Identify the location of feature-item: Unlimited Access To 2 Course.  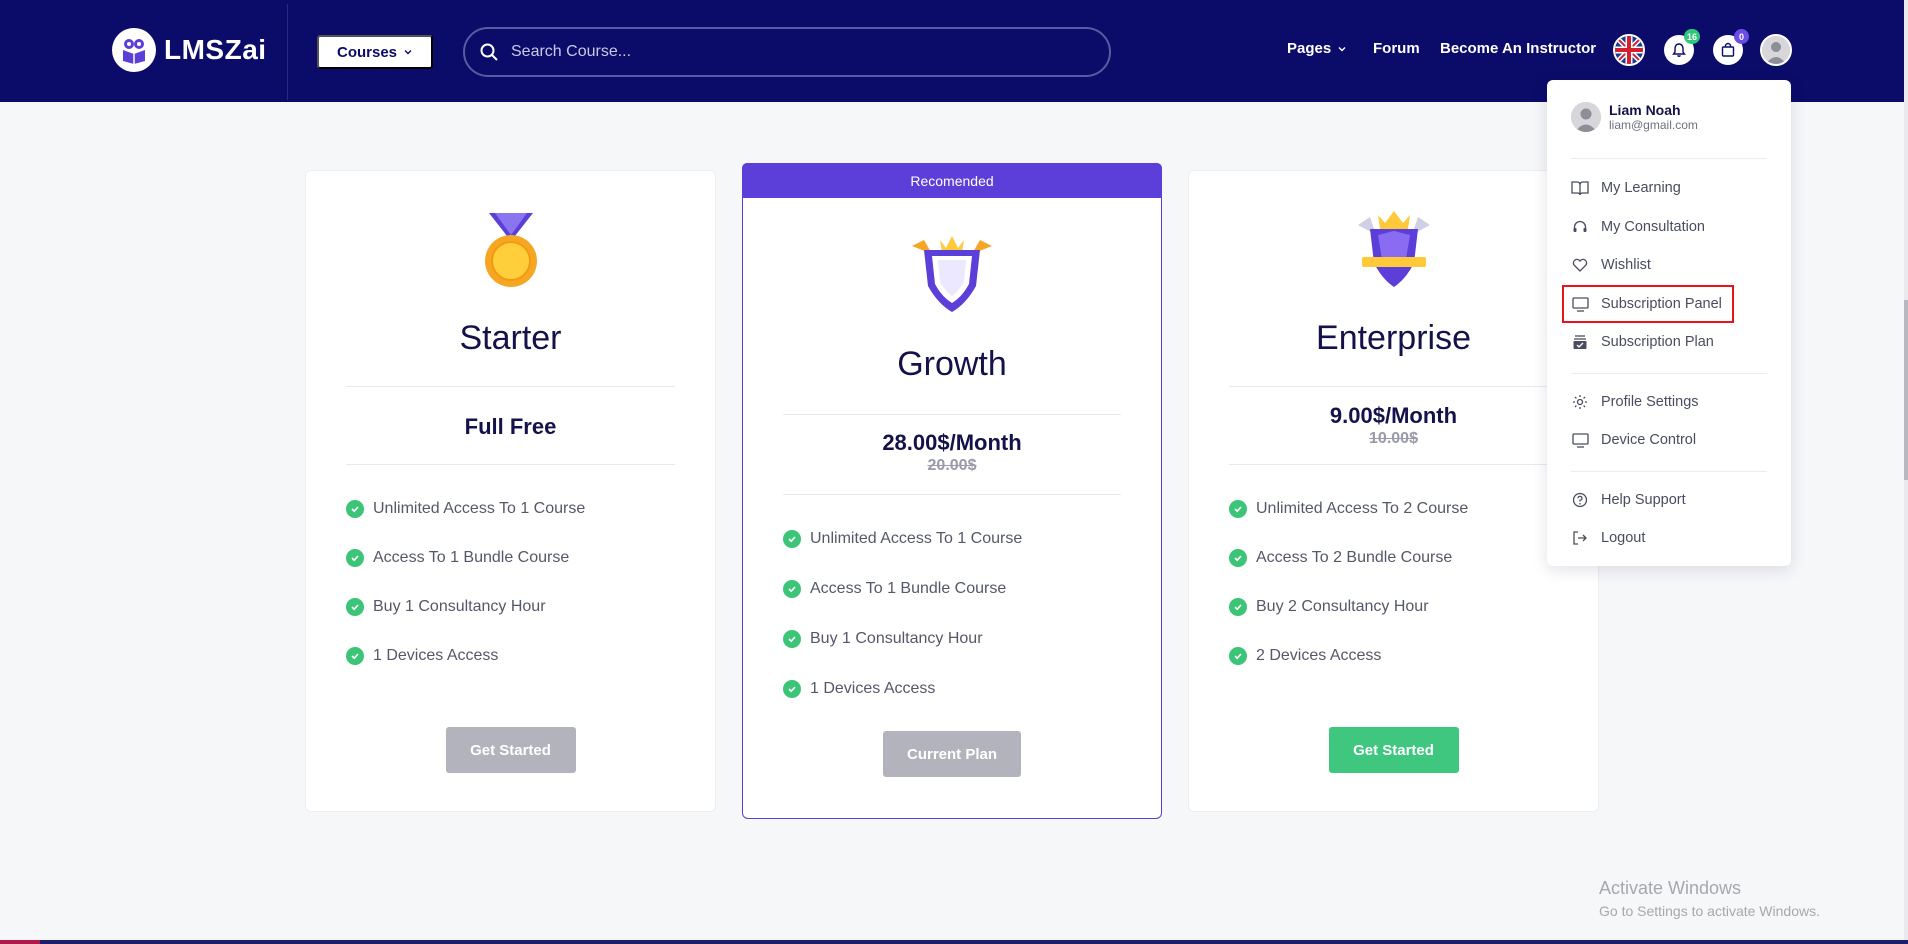
(1348, 508).